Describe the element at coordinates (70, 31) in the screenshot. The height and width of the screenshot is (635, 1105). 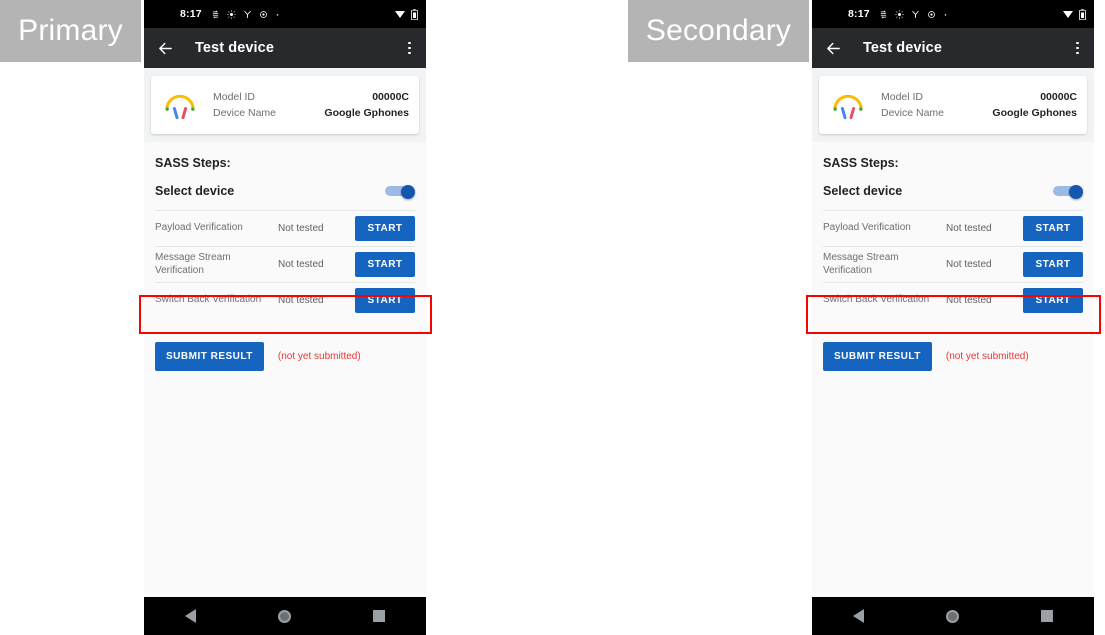
I see `role-badge-primary: Primary` at that location.